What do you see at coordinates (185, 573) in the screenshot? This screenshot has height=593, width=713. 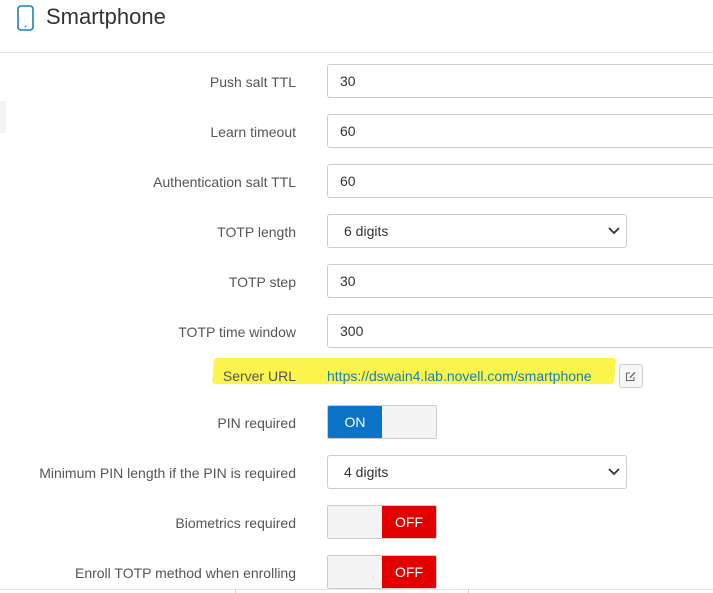 I see `enroll-totp-label: Enroll TOTP method when enrolling` at bounding box center [185, 573].